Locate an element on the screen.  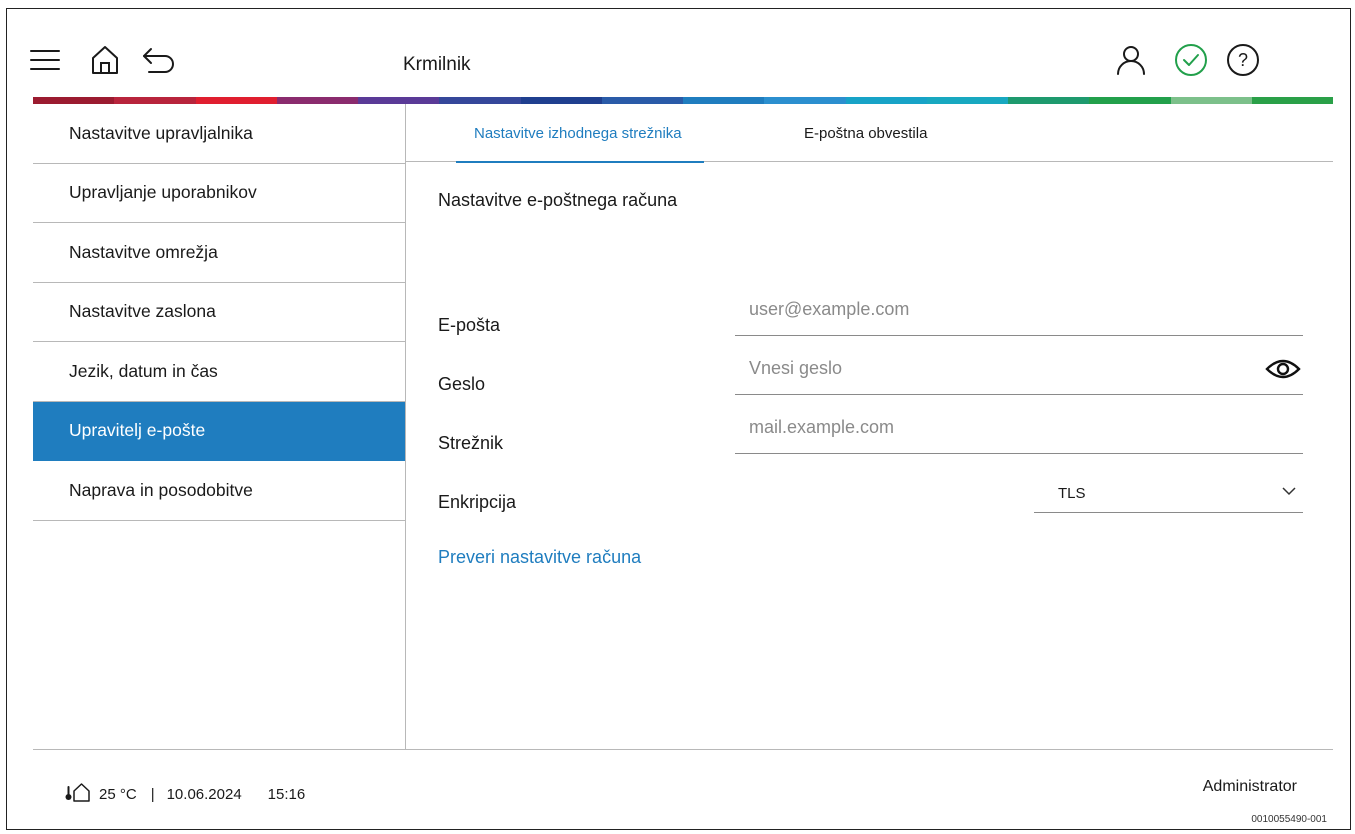
back-icon is located at coordinates (159, 60).